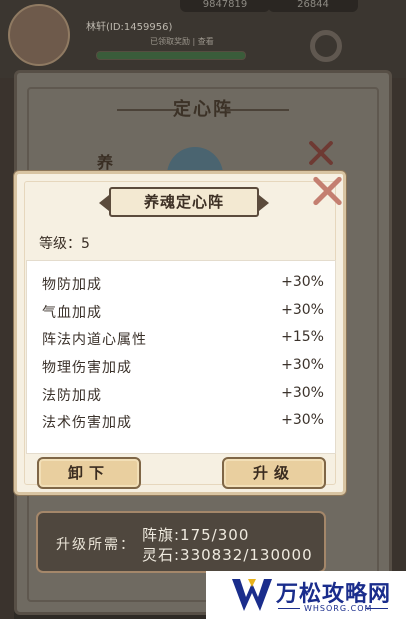 This screenshot has height=619, width=406. Describe the element at coordinates (227, 555) in the screenshot. I see `requirement-spirit-stone: 灵石:330832/130000` at that location.